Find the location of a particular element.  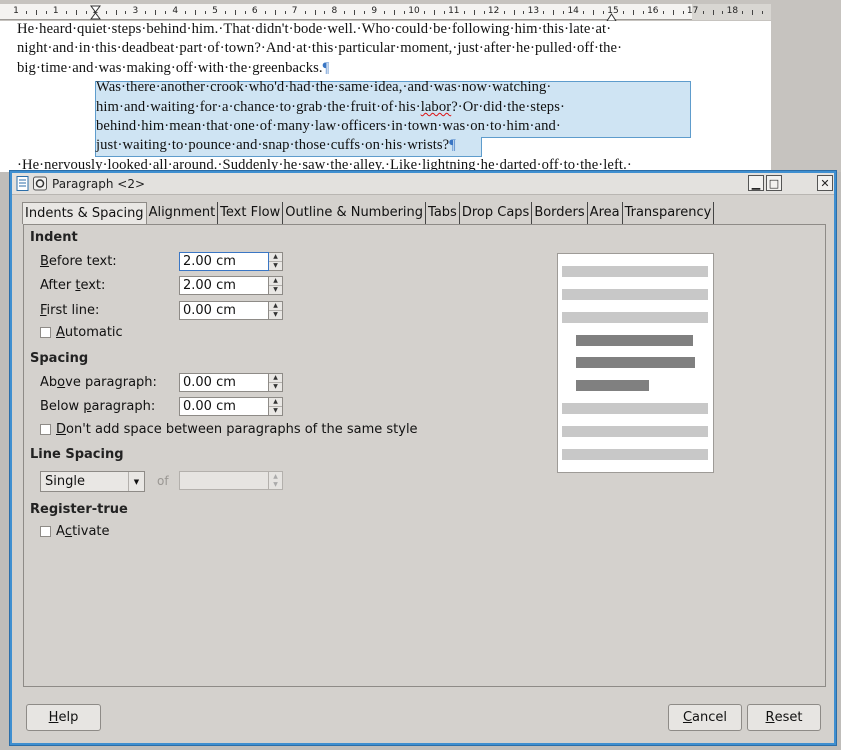

tab-drop-caps: Drop Caps is located at coordinates (496, 213).